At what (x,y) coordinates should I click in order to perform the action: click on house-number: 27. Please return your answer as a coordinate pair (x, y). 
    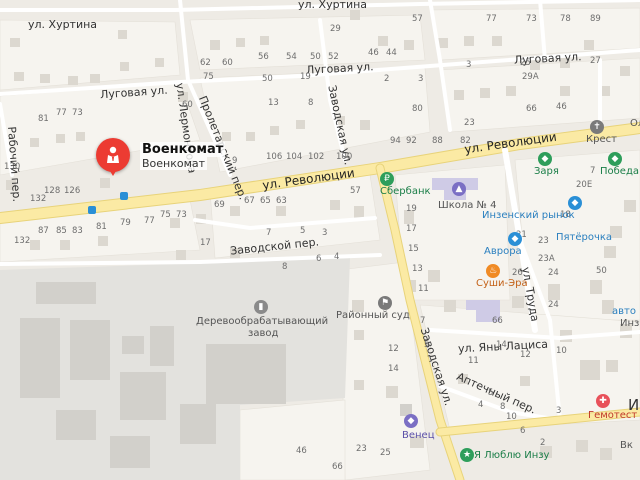
    Looking at the image, I should click on (595, 61).